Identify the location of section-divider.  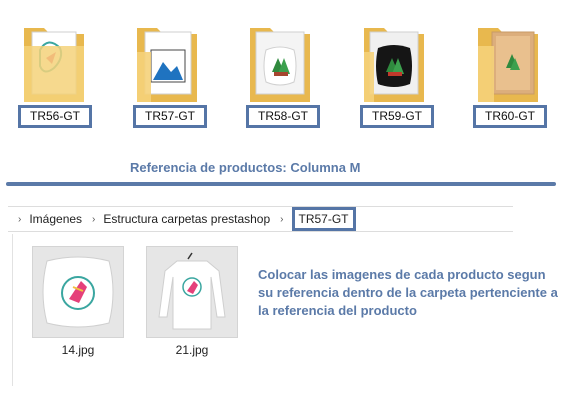
(281, 184).